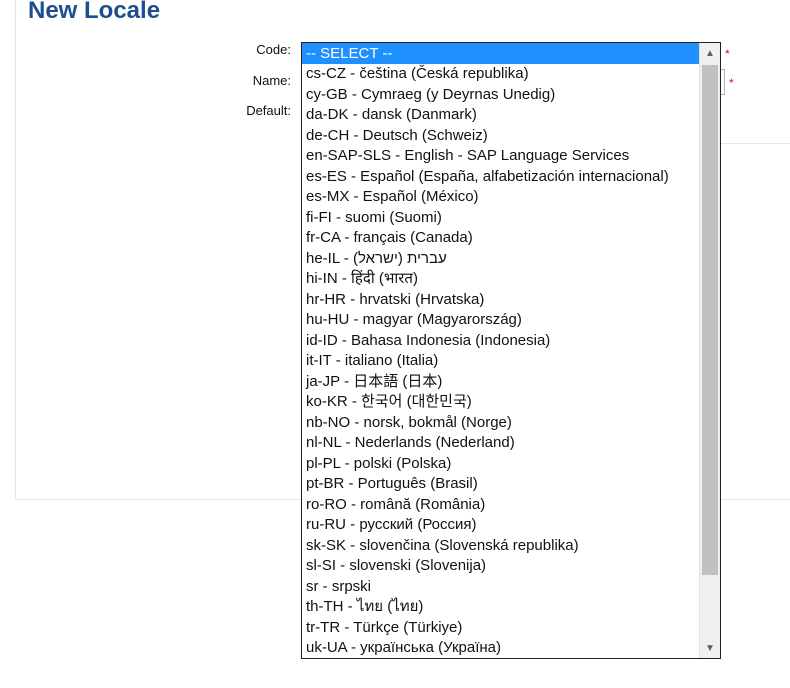  Describe the element at coordinates (500, 525) in the screenshot. I see `dropdown-option: ru-RU - русский (Россия)` at that location.